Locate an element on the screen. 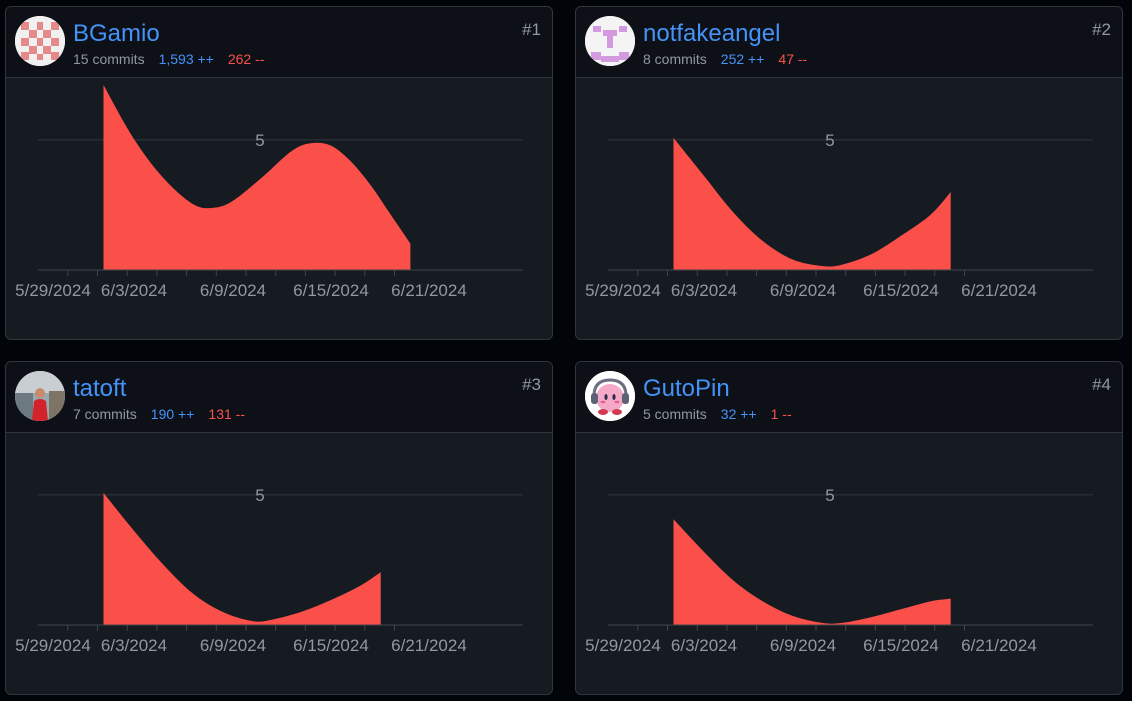 The height and width of the screenshot is (701, 1132). commit-count: 8 commits is located at coordinates (675, 59).